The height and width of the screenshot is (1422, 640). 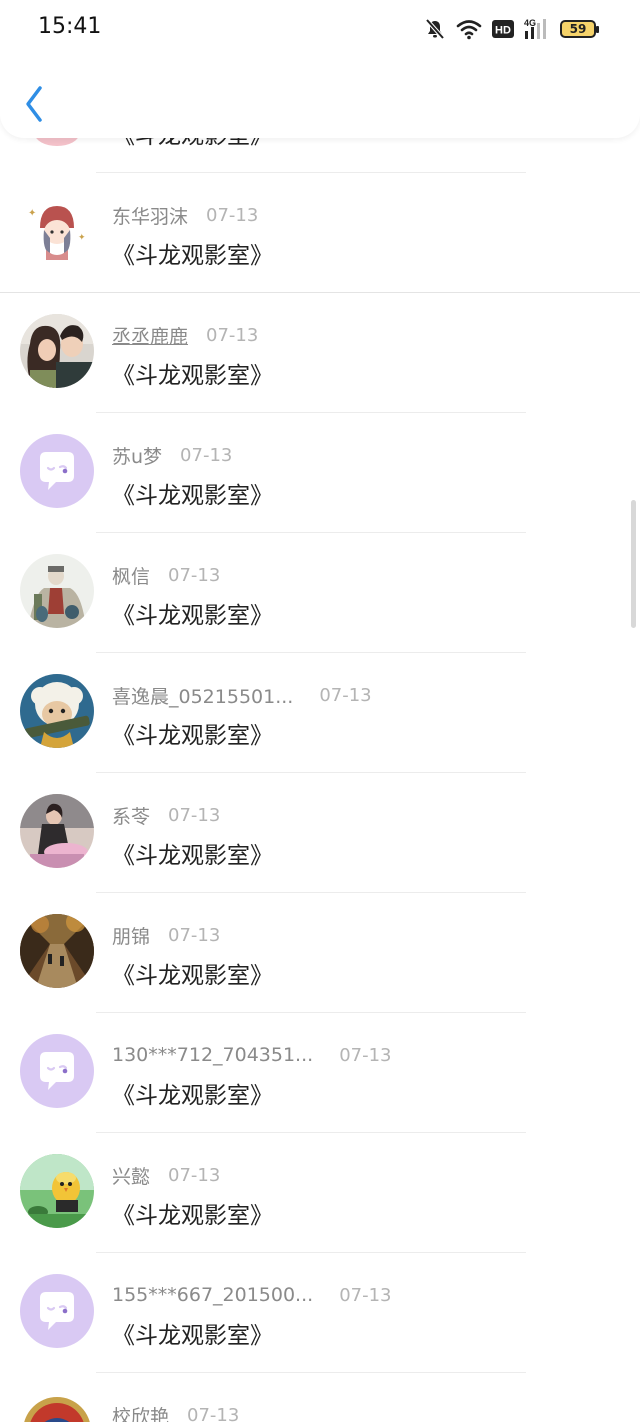 I want to click on svg-text: HD, so click(x=503, y=31).